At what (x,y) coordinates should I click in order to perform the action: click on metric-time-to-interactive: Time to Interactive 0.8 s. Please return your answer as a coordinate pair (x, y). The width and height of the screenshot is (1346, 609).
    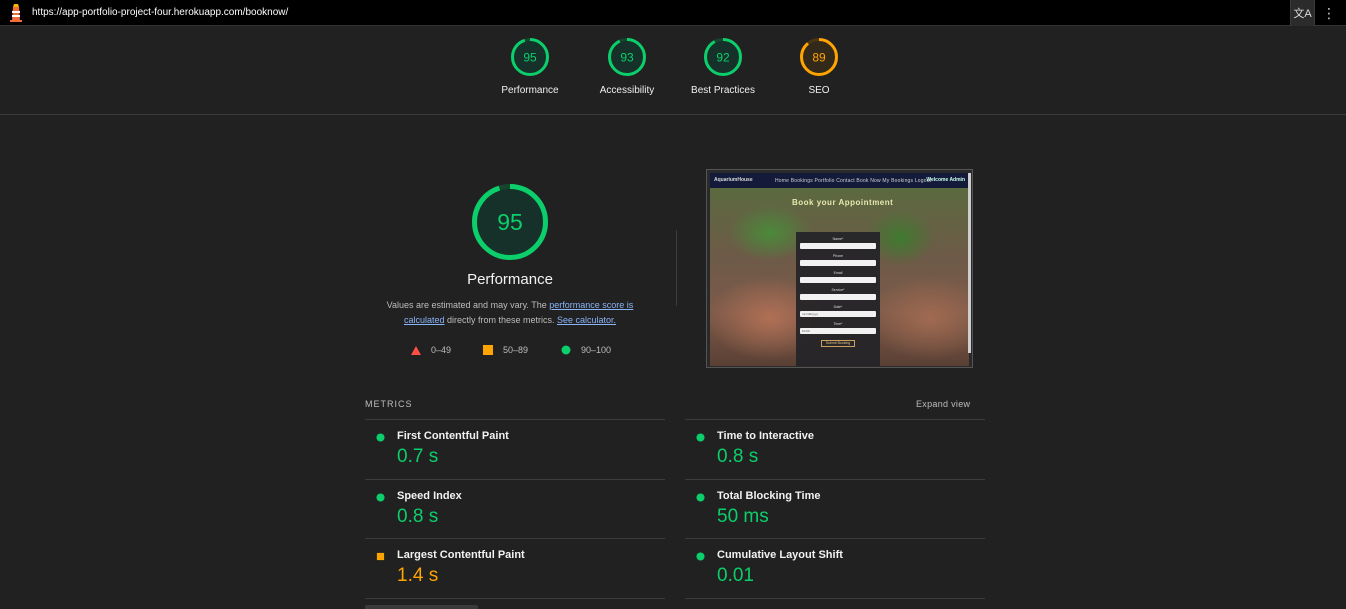
    Looking at the image, I should click on (835, 449).